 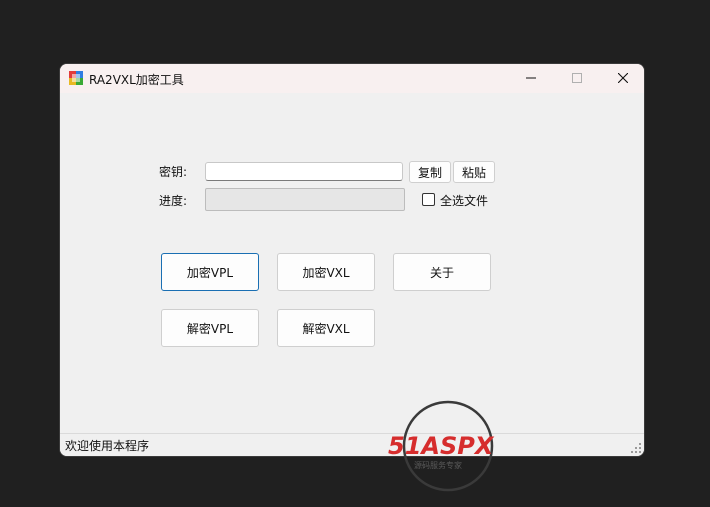 What do you see at coordinates (428, 199) in the screenshot?
I see `checkbox-box` at bounding box center [428, 199].